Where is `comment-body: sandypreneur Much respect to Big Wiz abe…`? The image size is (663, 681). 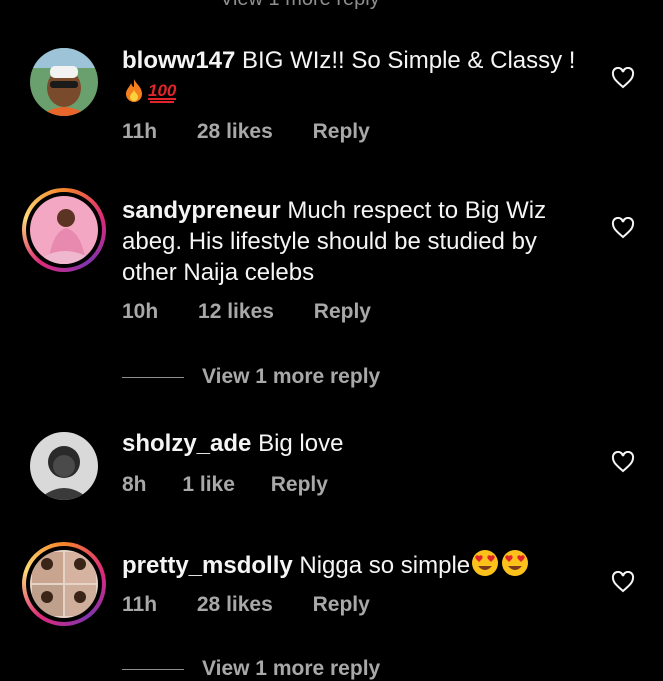 comment-body: sandypreneur Much respect to Big Wiz abe… is located at coordinates (357, 241).